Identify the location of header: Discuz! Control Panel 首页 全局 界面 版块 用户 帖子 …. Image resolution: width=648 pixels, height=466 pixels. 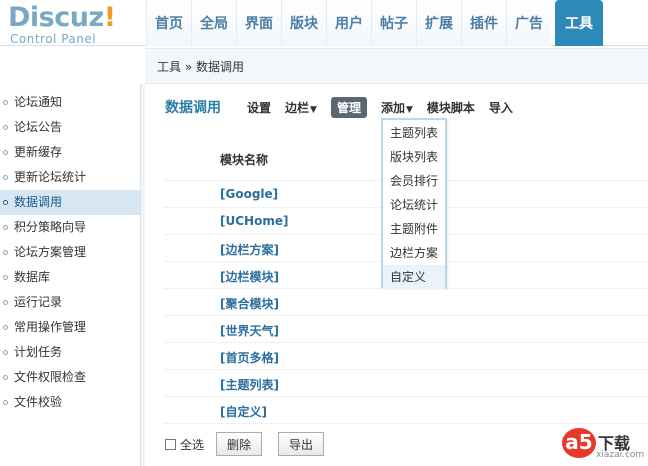
(324, 23).